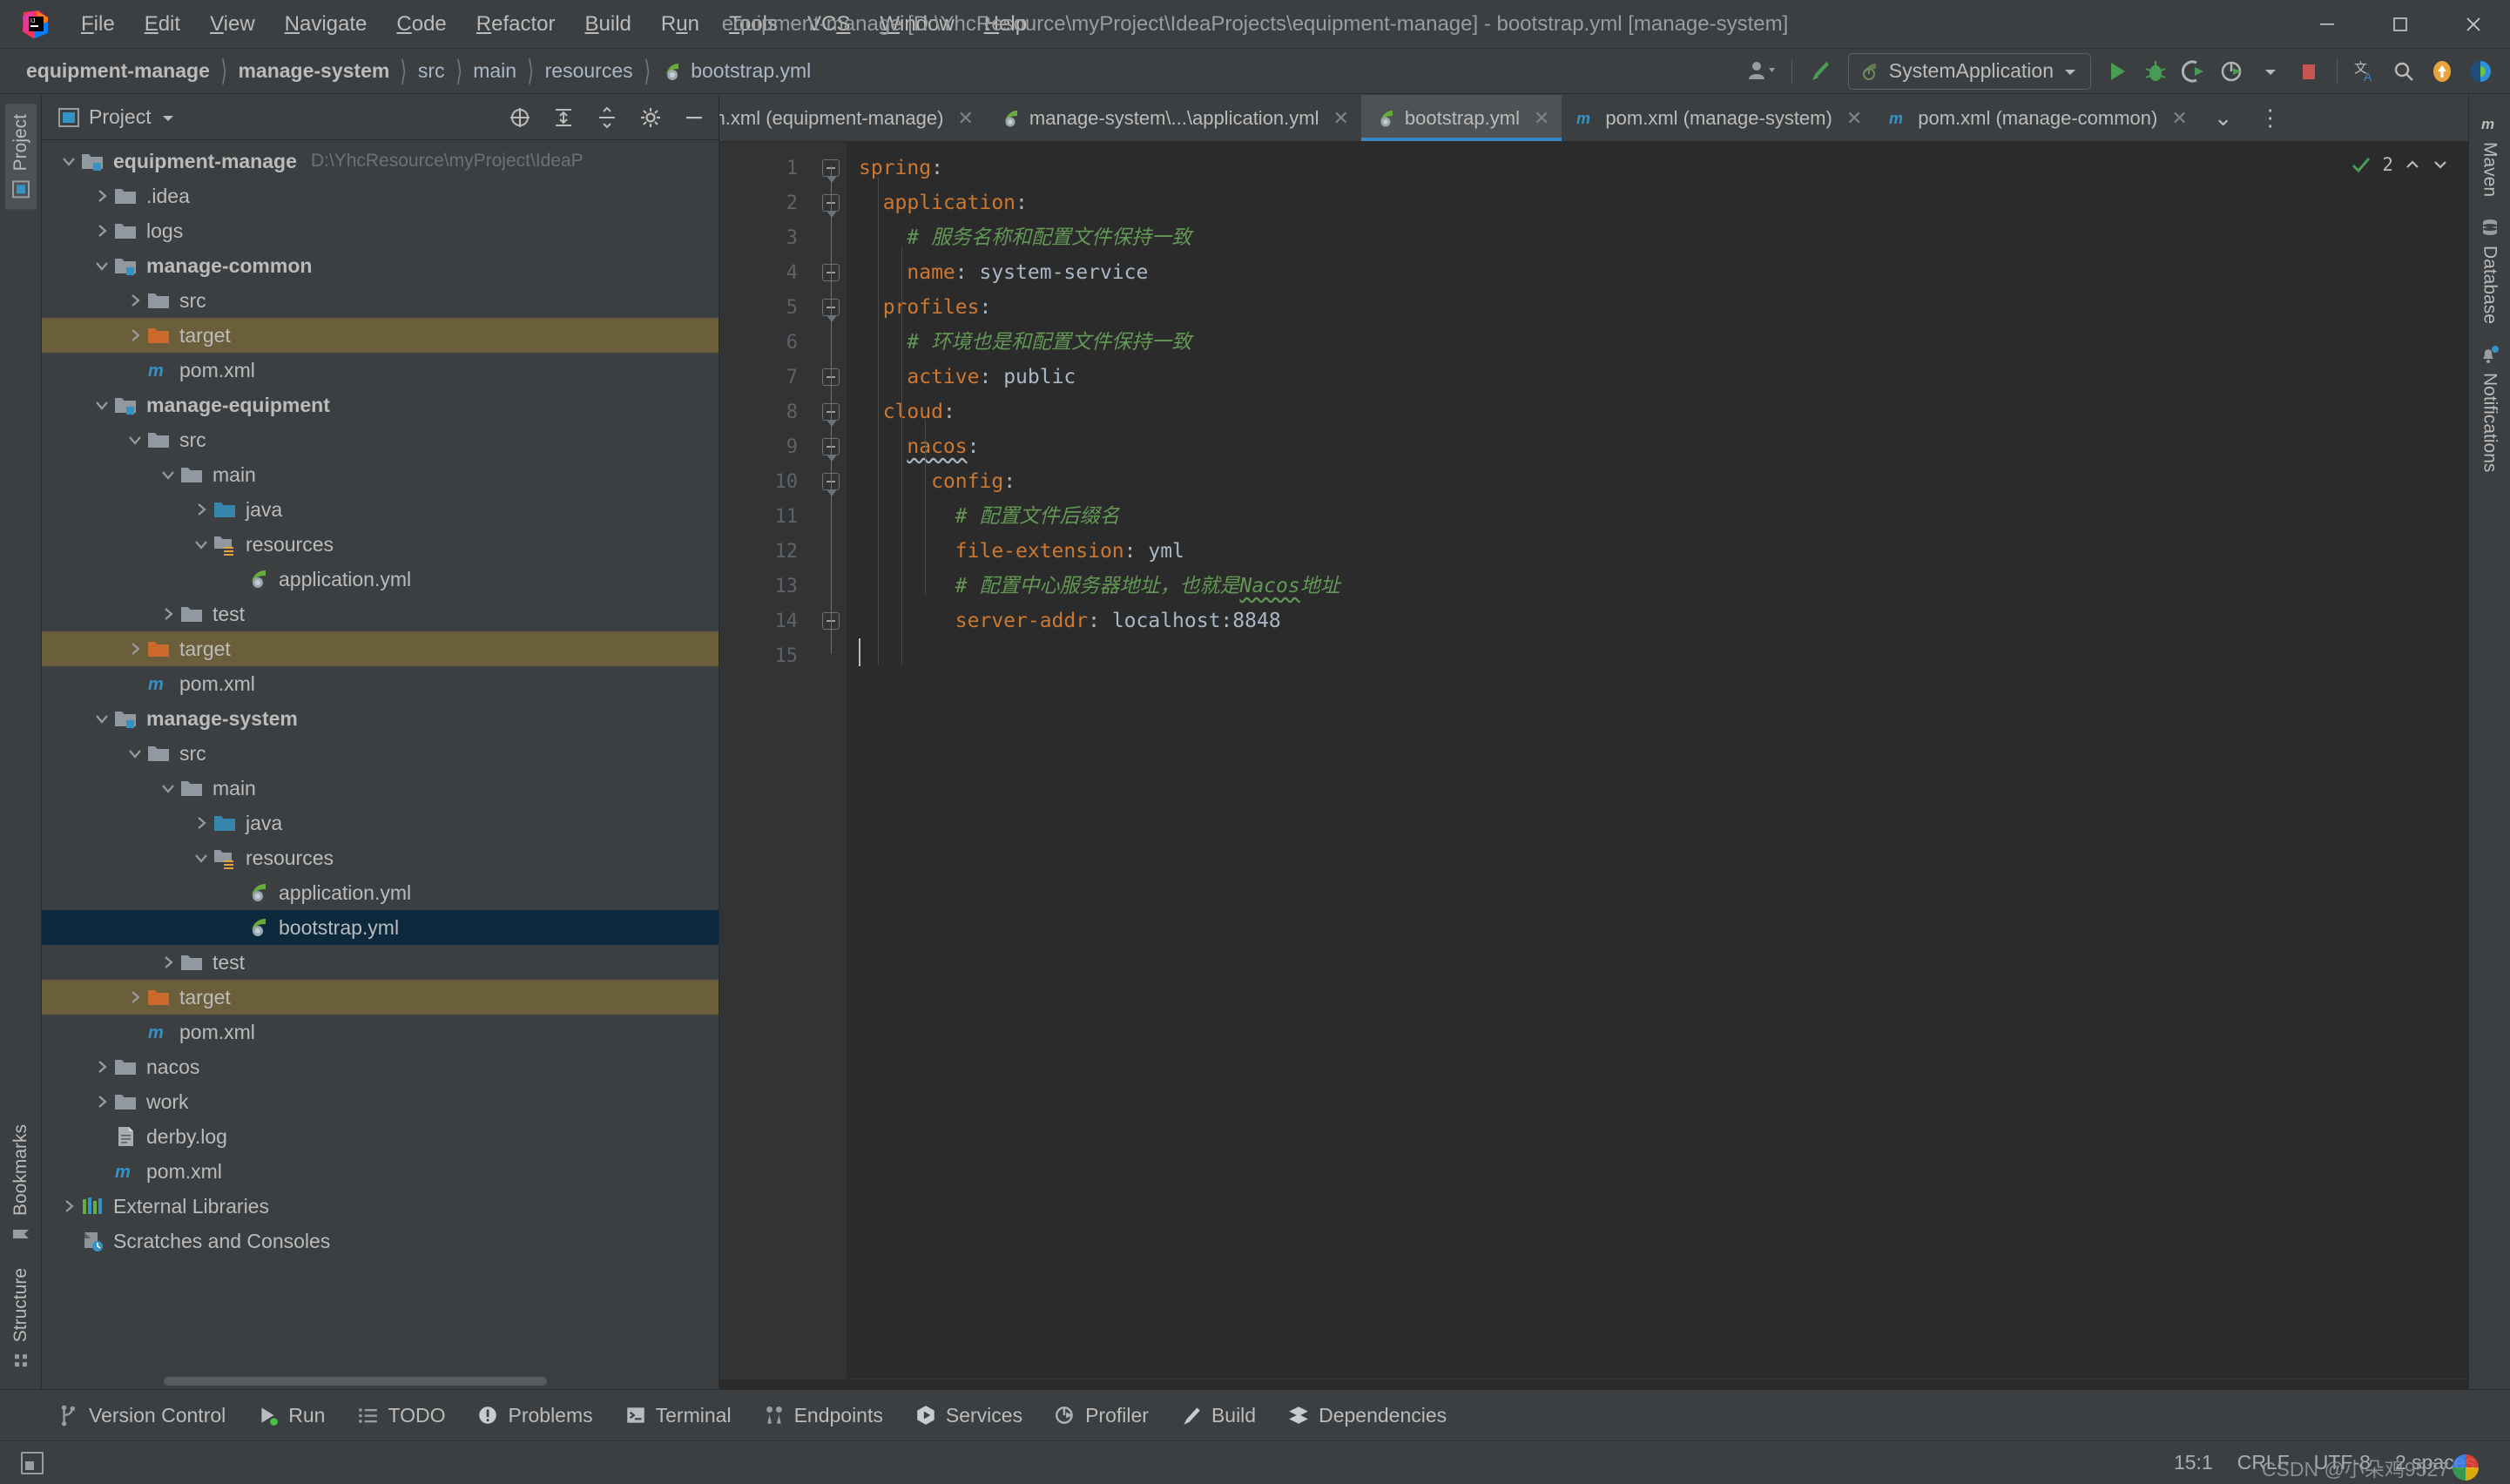 The width and height of the screenshot is (2510, 1484). Describe the element at coordinates (2270, 72) in the screenshot. I see `profiler-dropdown-icon` at that location.